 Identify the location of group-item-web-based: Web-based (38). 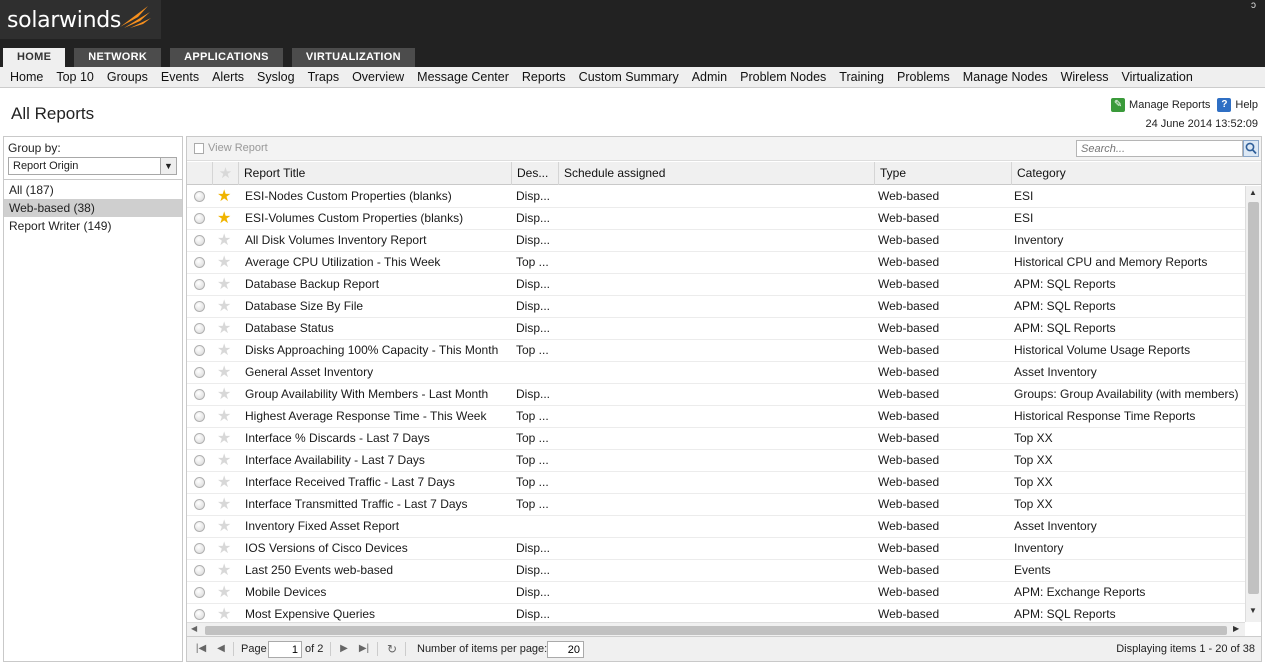
(93, 208).